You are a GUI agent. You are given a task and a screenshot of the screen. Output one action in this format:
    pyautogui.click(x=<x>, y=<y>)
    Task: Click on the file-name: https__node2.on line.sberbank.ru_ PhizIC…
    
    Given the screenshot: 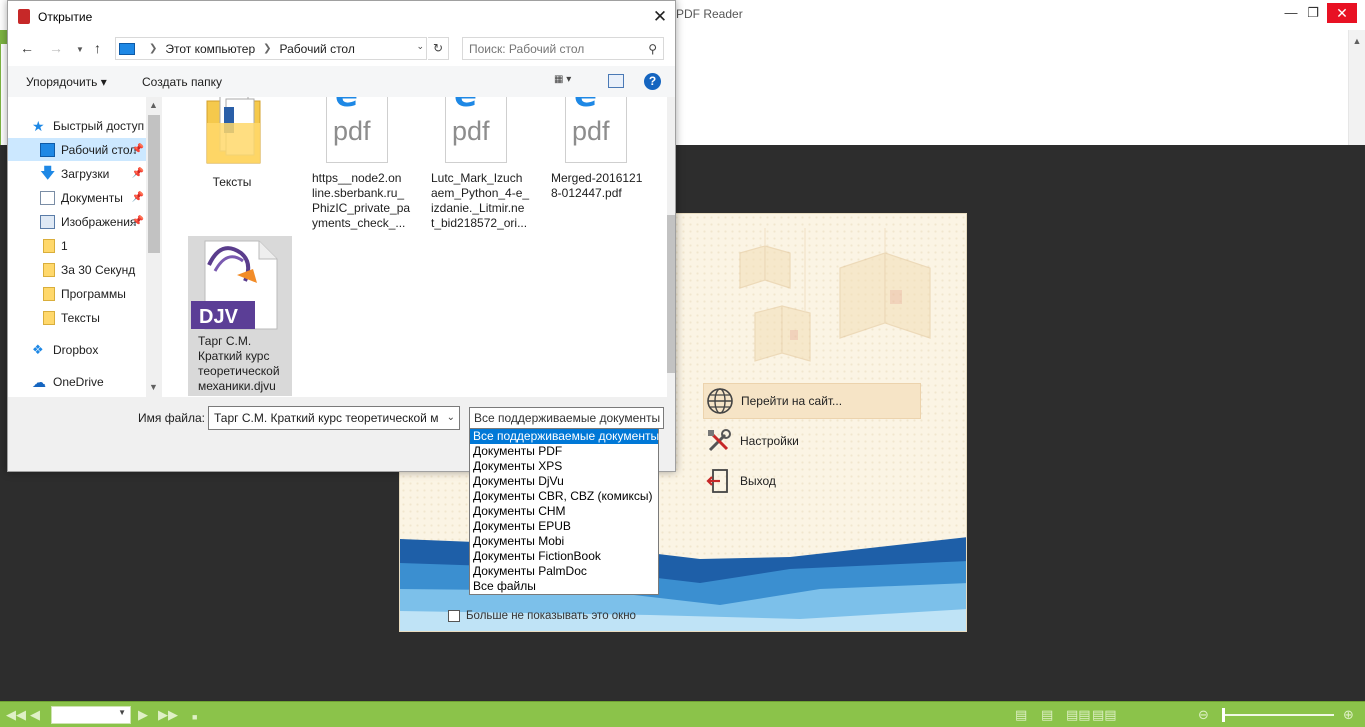 What is the action you would take?
    pyautogui.click(x=361, y=200)
    